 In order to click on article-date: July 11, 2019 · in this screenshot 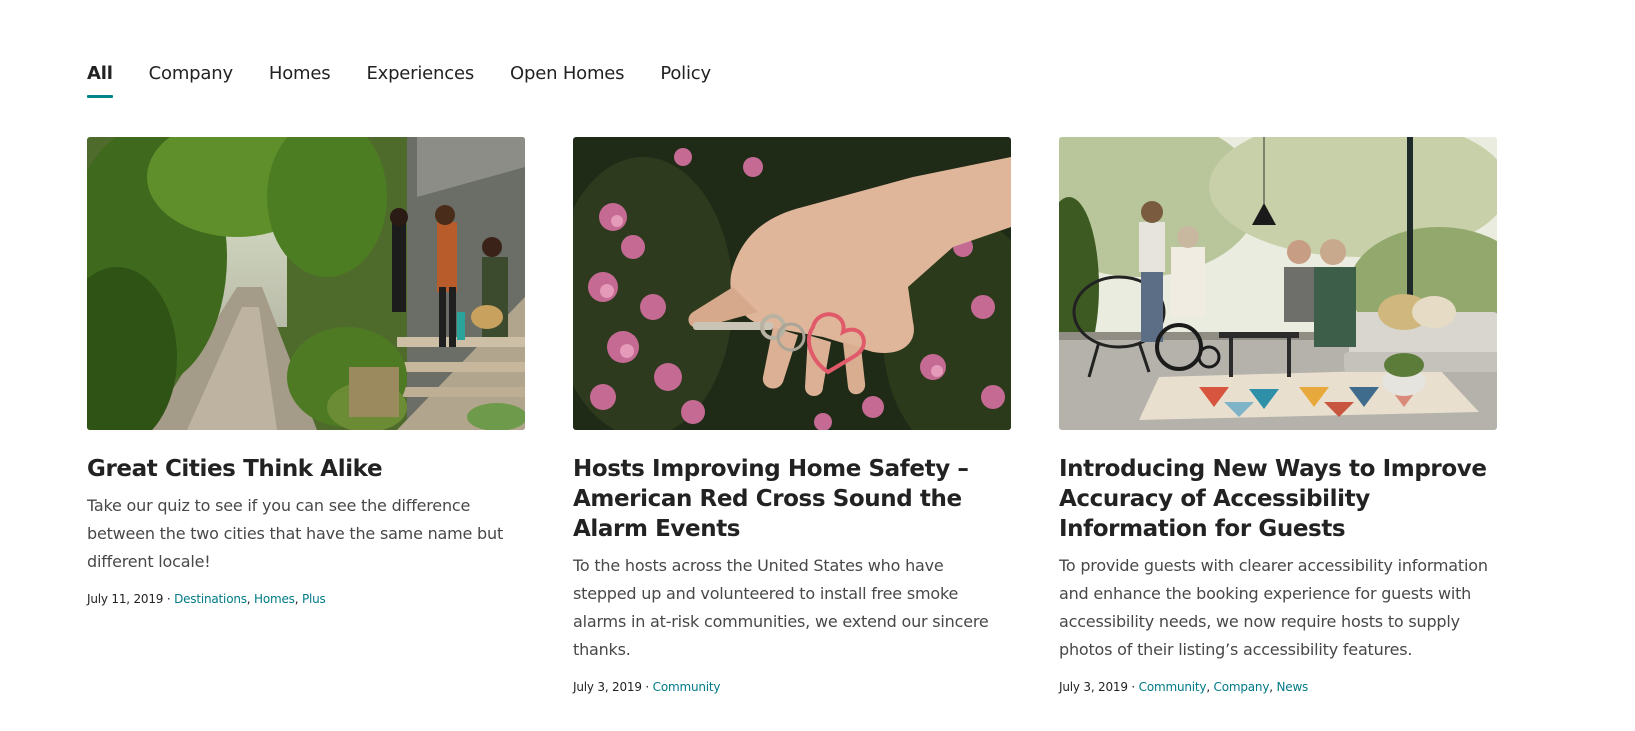, I will do `click(131, 599)`.